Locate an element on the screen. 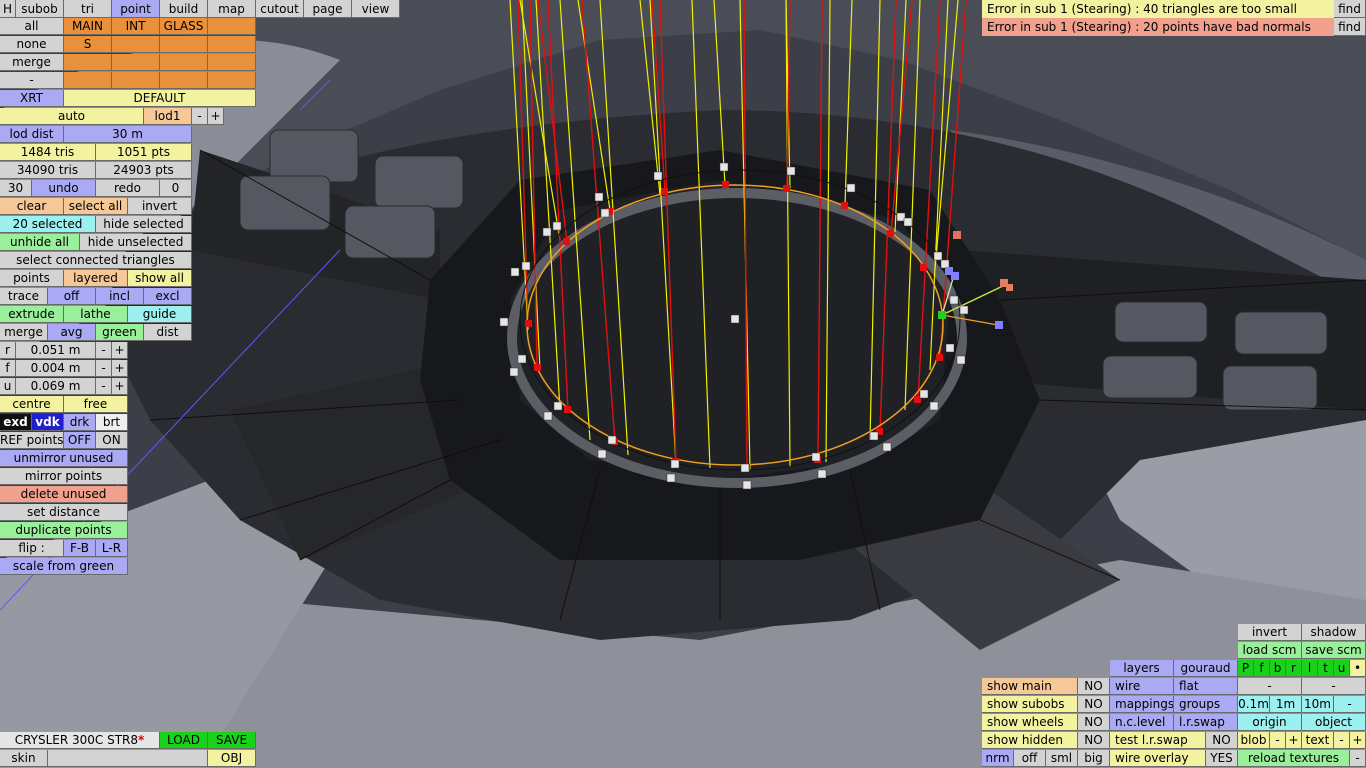  load-scm-button: load scm is located at coordinates (1270, 650).